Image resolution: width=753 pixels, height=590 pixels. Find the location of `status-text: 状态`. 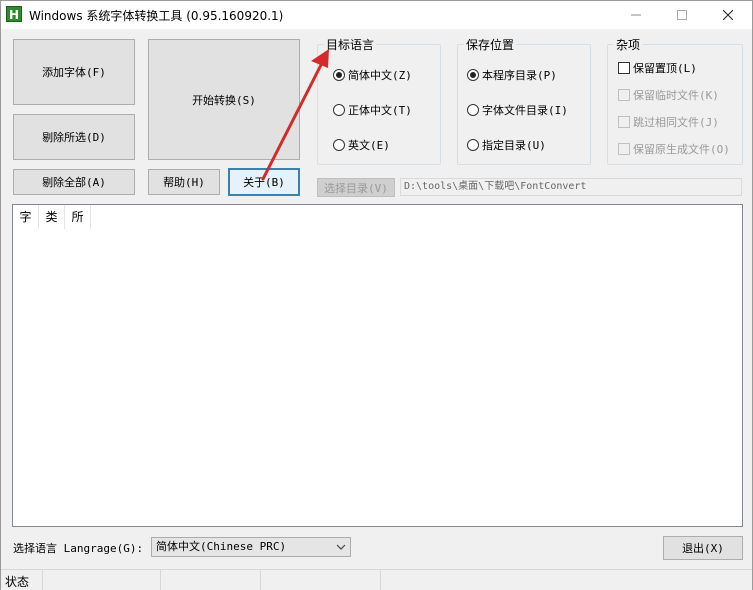

status-text: 状态 is located at coordinates (17, 582).